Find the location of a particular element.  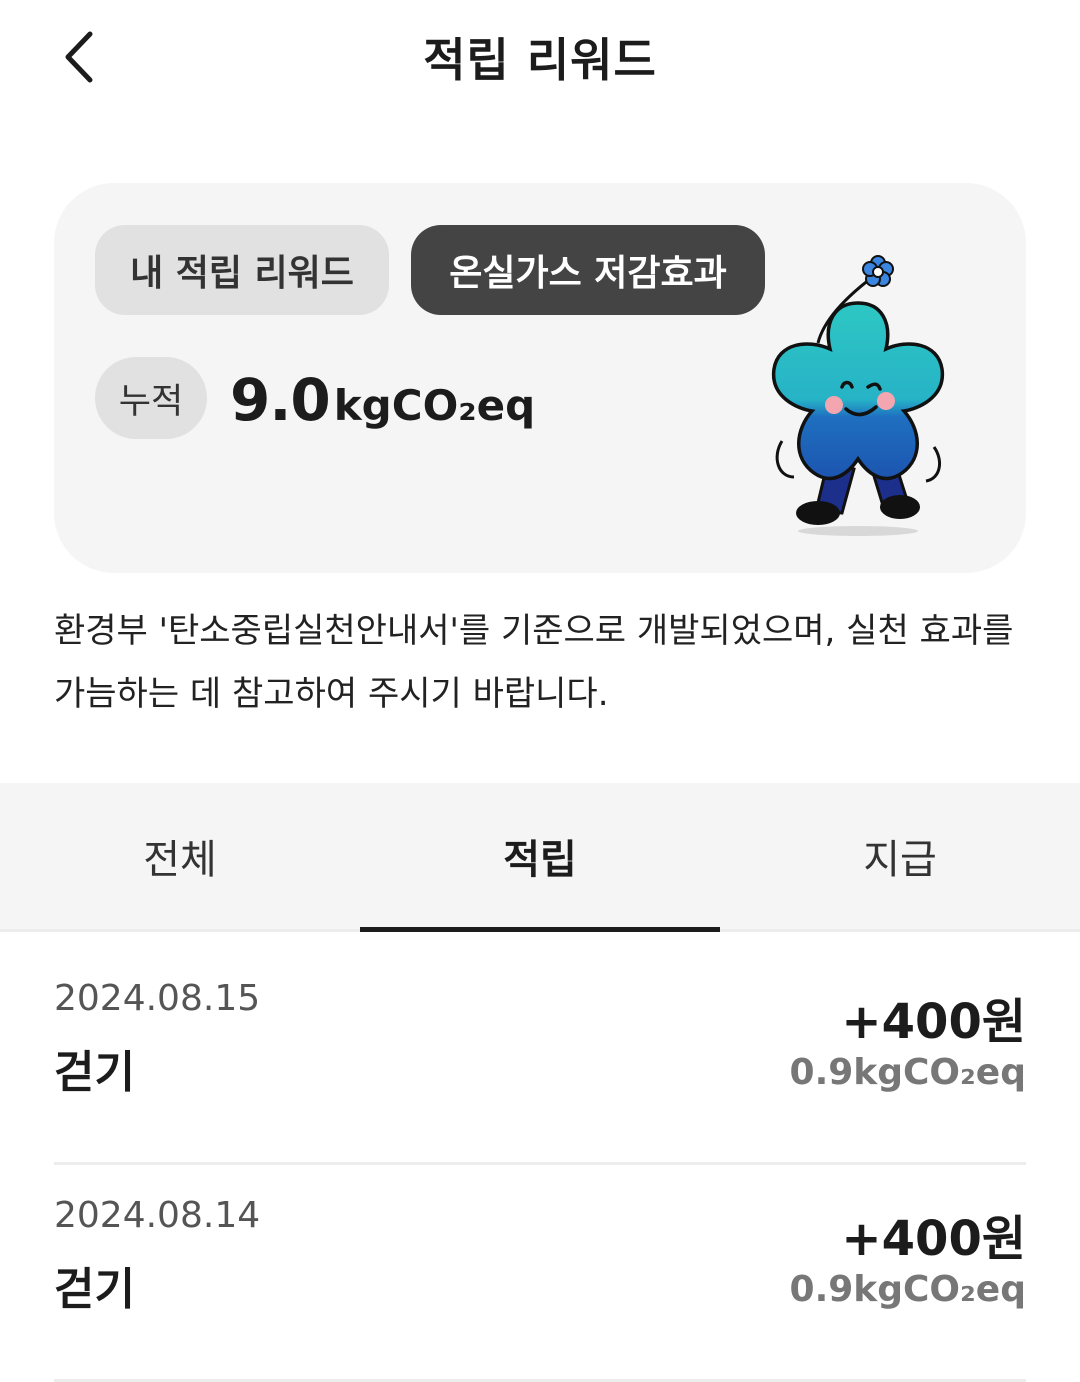

cumulative-unit: kgCO₂eq is located at coordinates (434, 405).